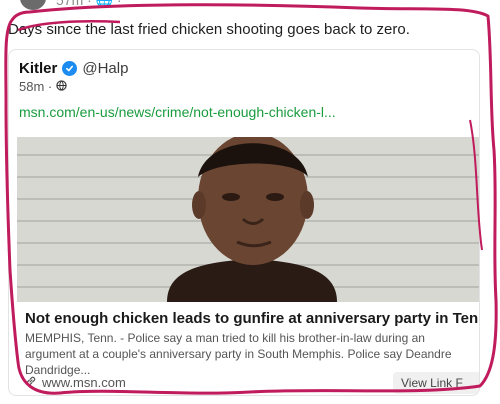 The height and width of the screenshot is (404, 500). Describe the element at coordinates (31, 382) in the screenshot. I see `link-icon` at that location.